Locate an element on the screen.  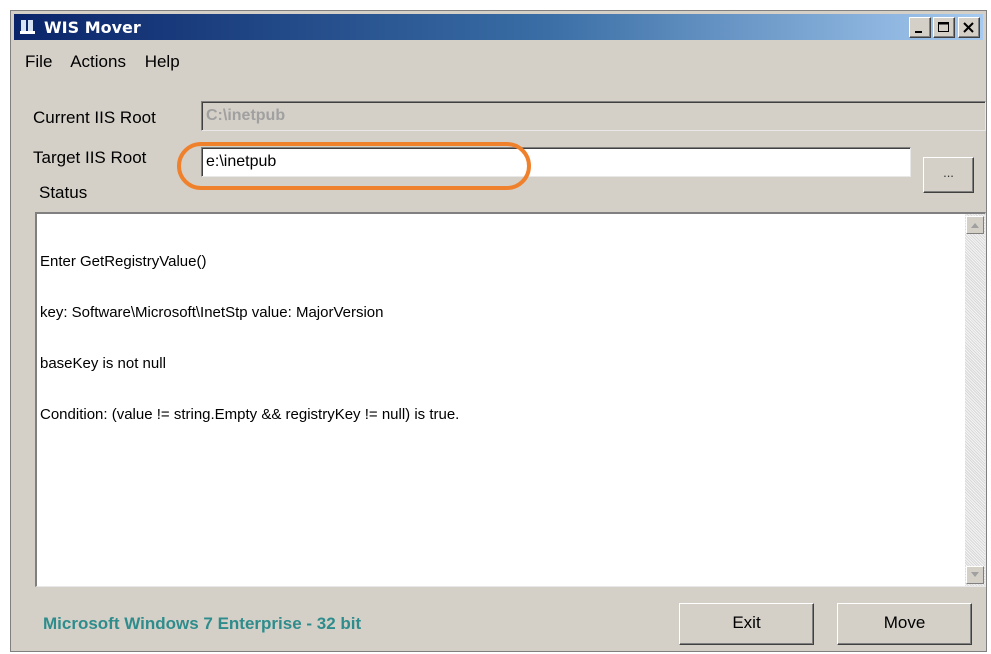
chevron-down-icon is located at coordinates (975, 574).